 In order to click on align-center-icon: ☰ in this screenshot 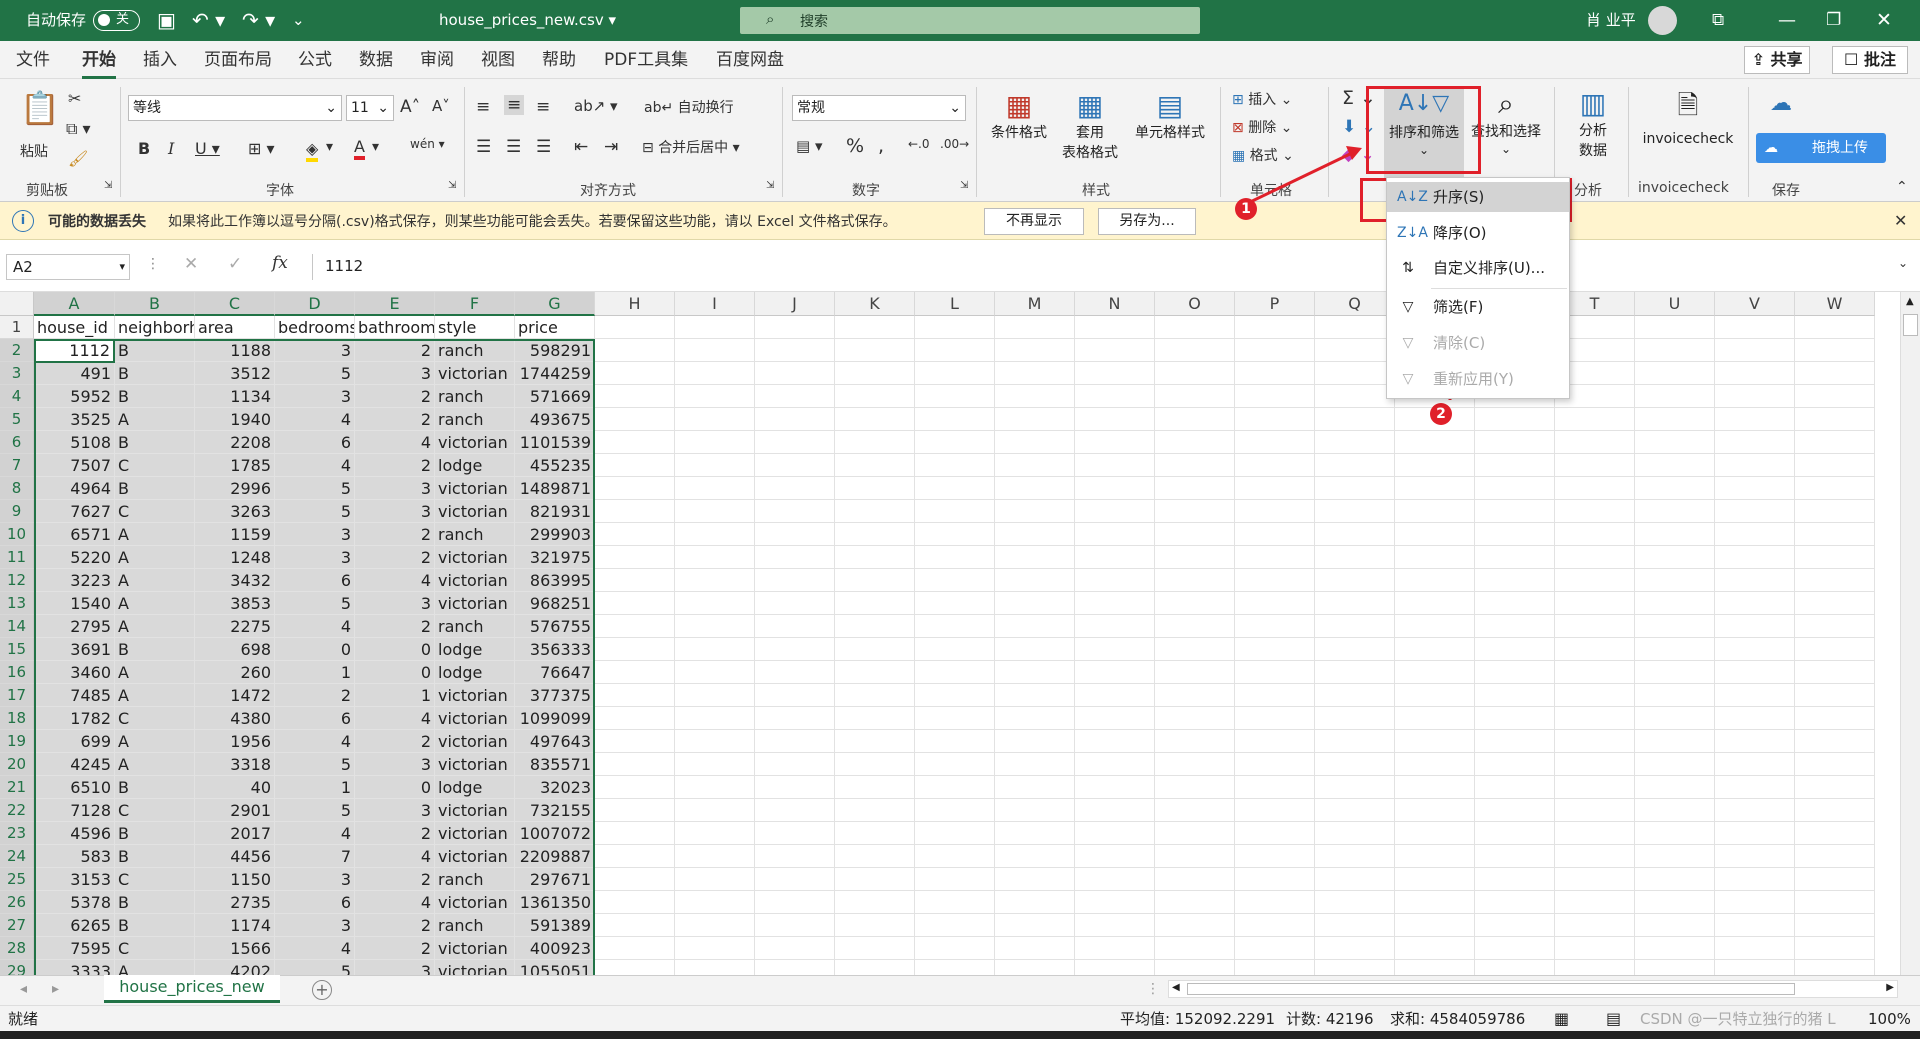, I will do `click(513, 147)`.